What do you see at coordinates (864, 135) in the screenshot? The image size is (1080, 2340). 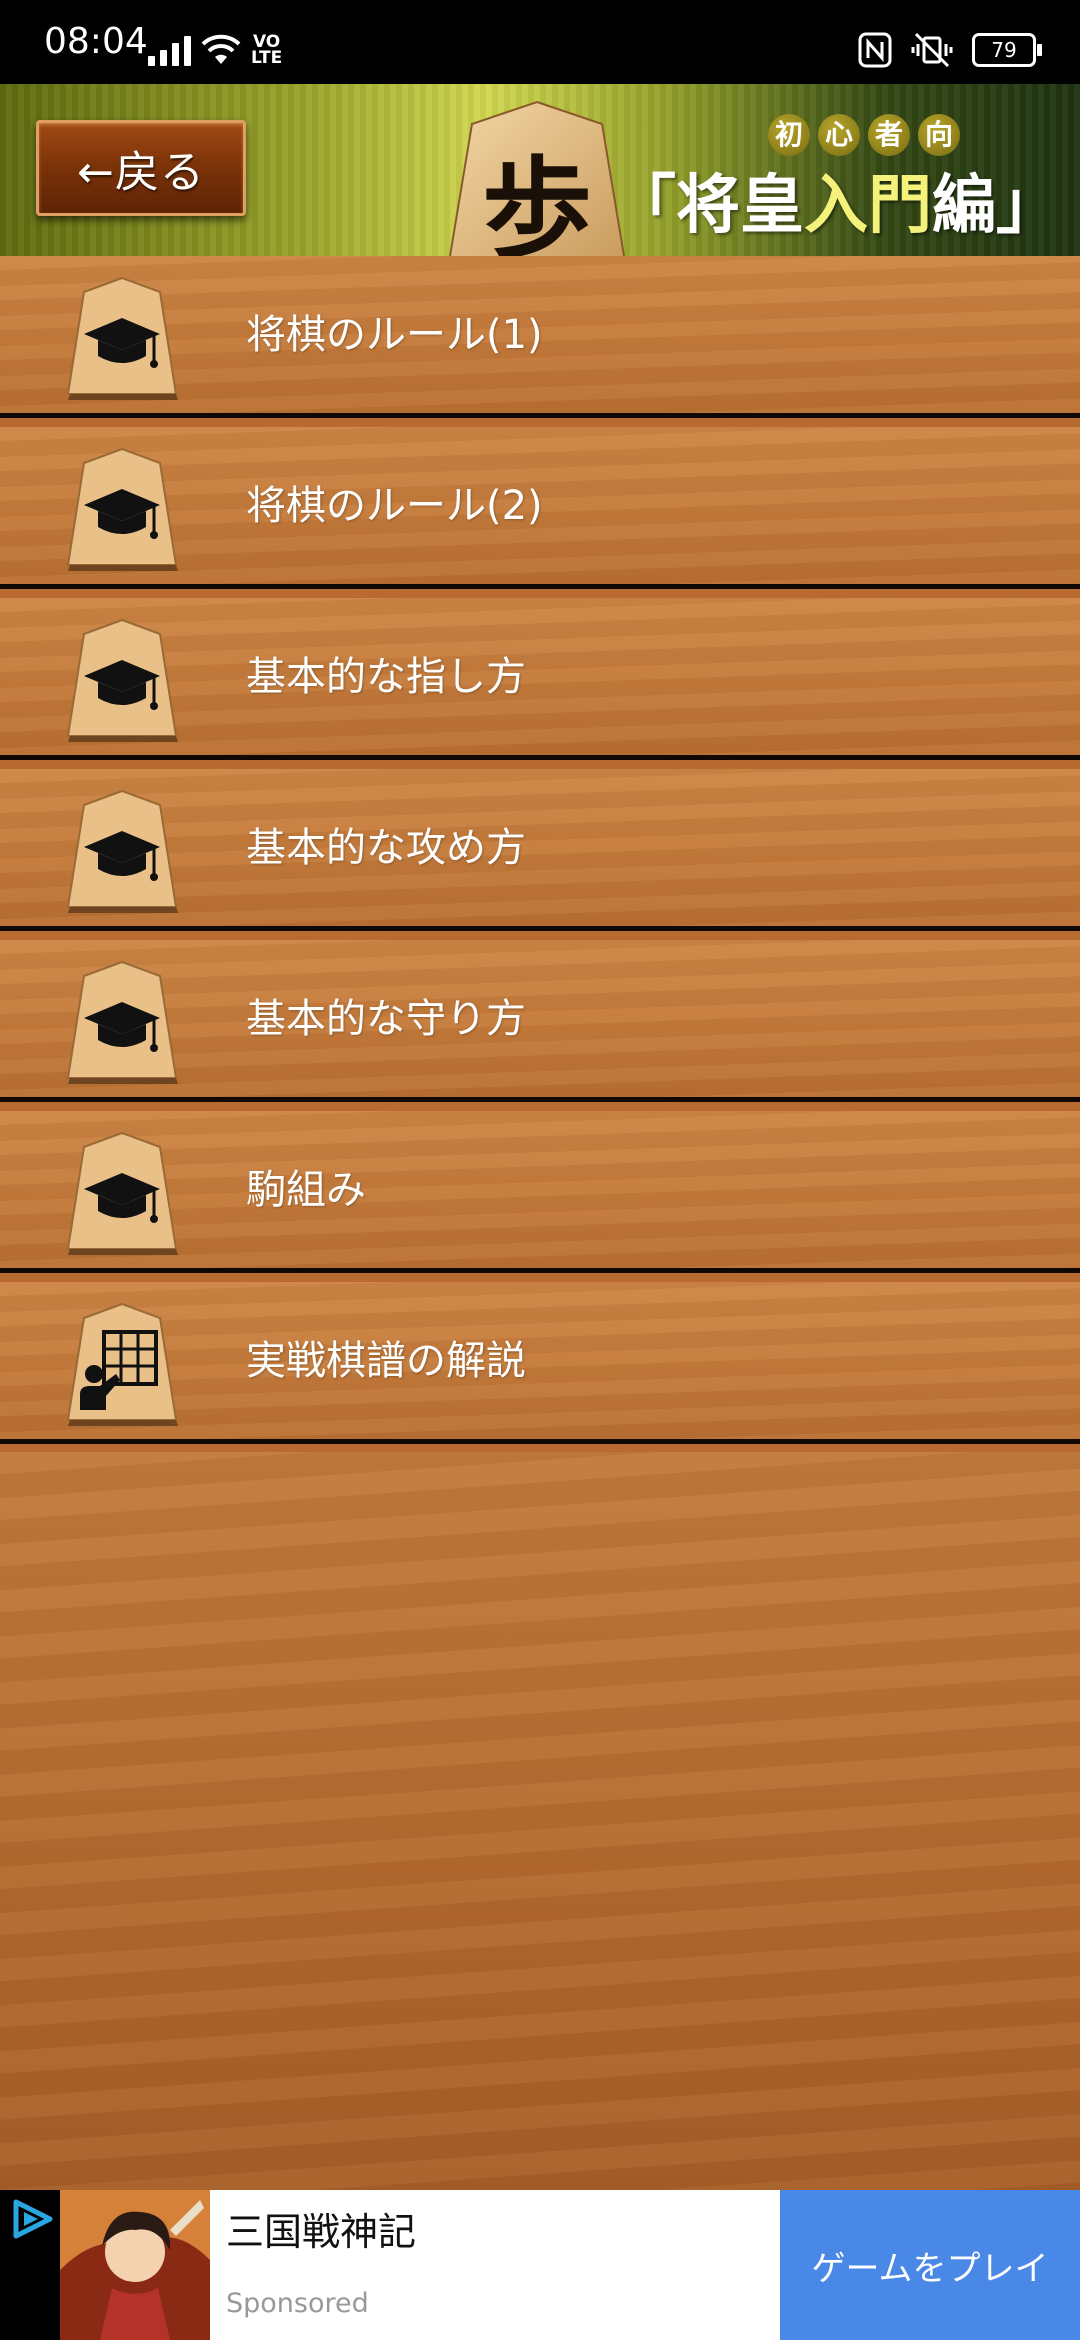 I see `beginner-badge-row: 初 心 者 向` at bounding box center [864, 135].